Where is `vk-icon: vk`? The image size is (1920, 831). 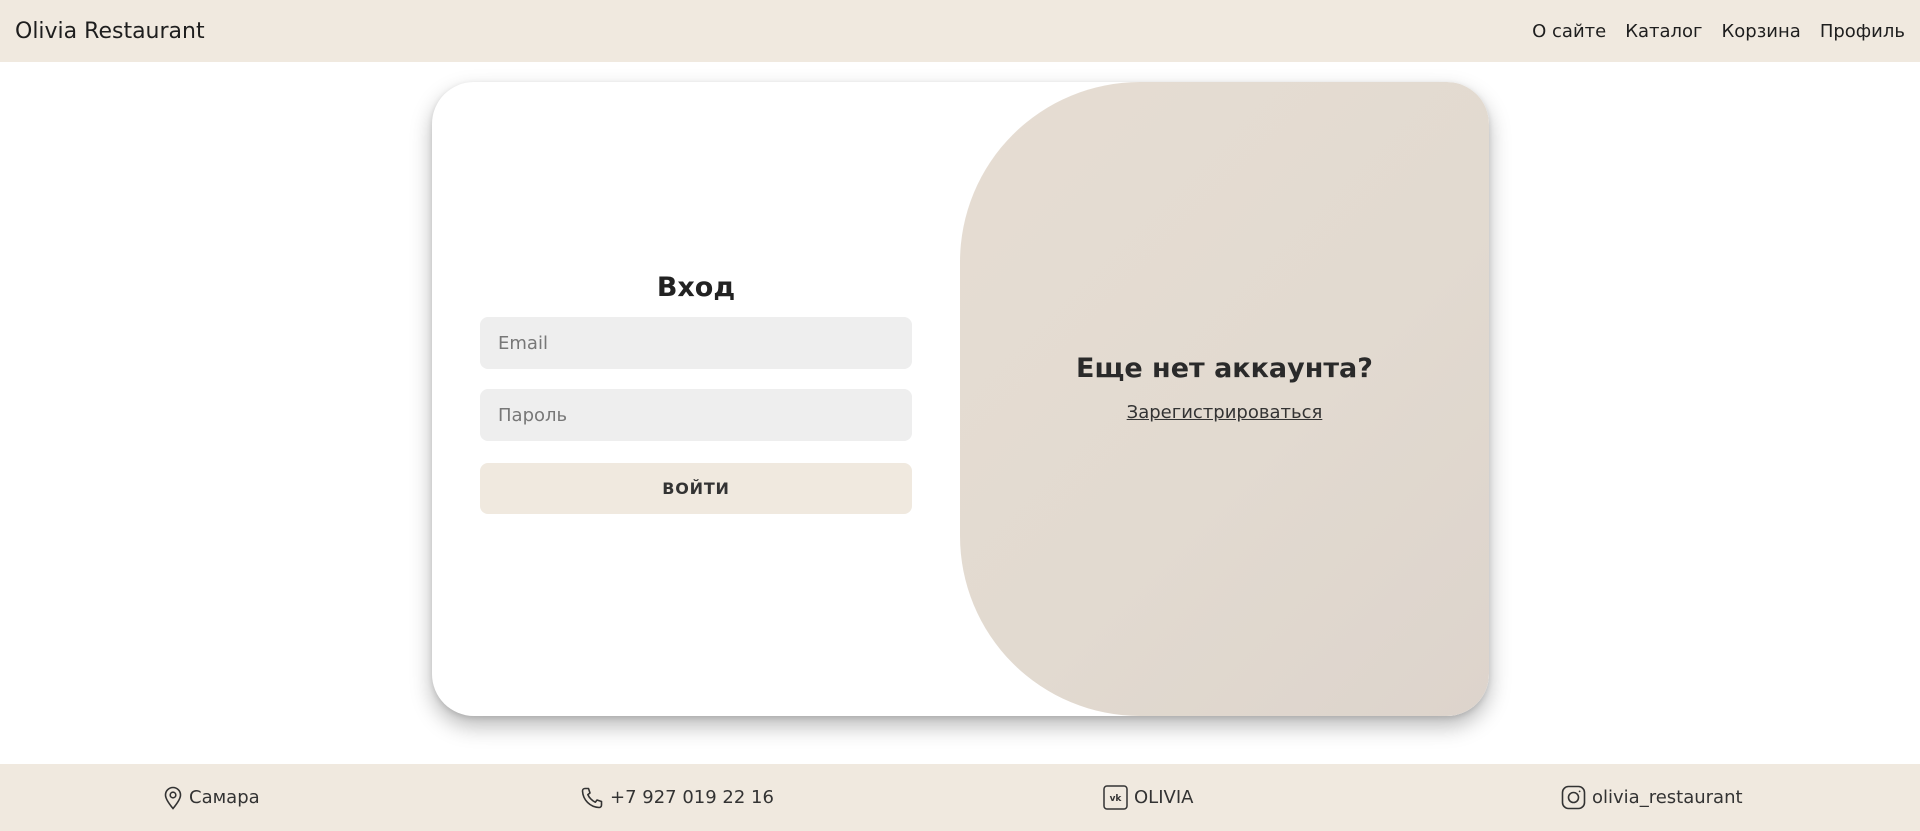 vk-icon: vk is located at coordinates (1115, 797).